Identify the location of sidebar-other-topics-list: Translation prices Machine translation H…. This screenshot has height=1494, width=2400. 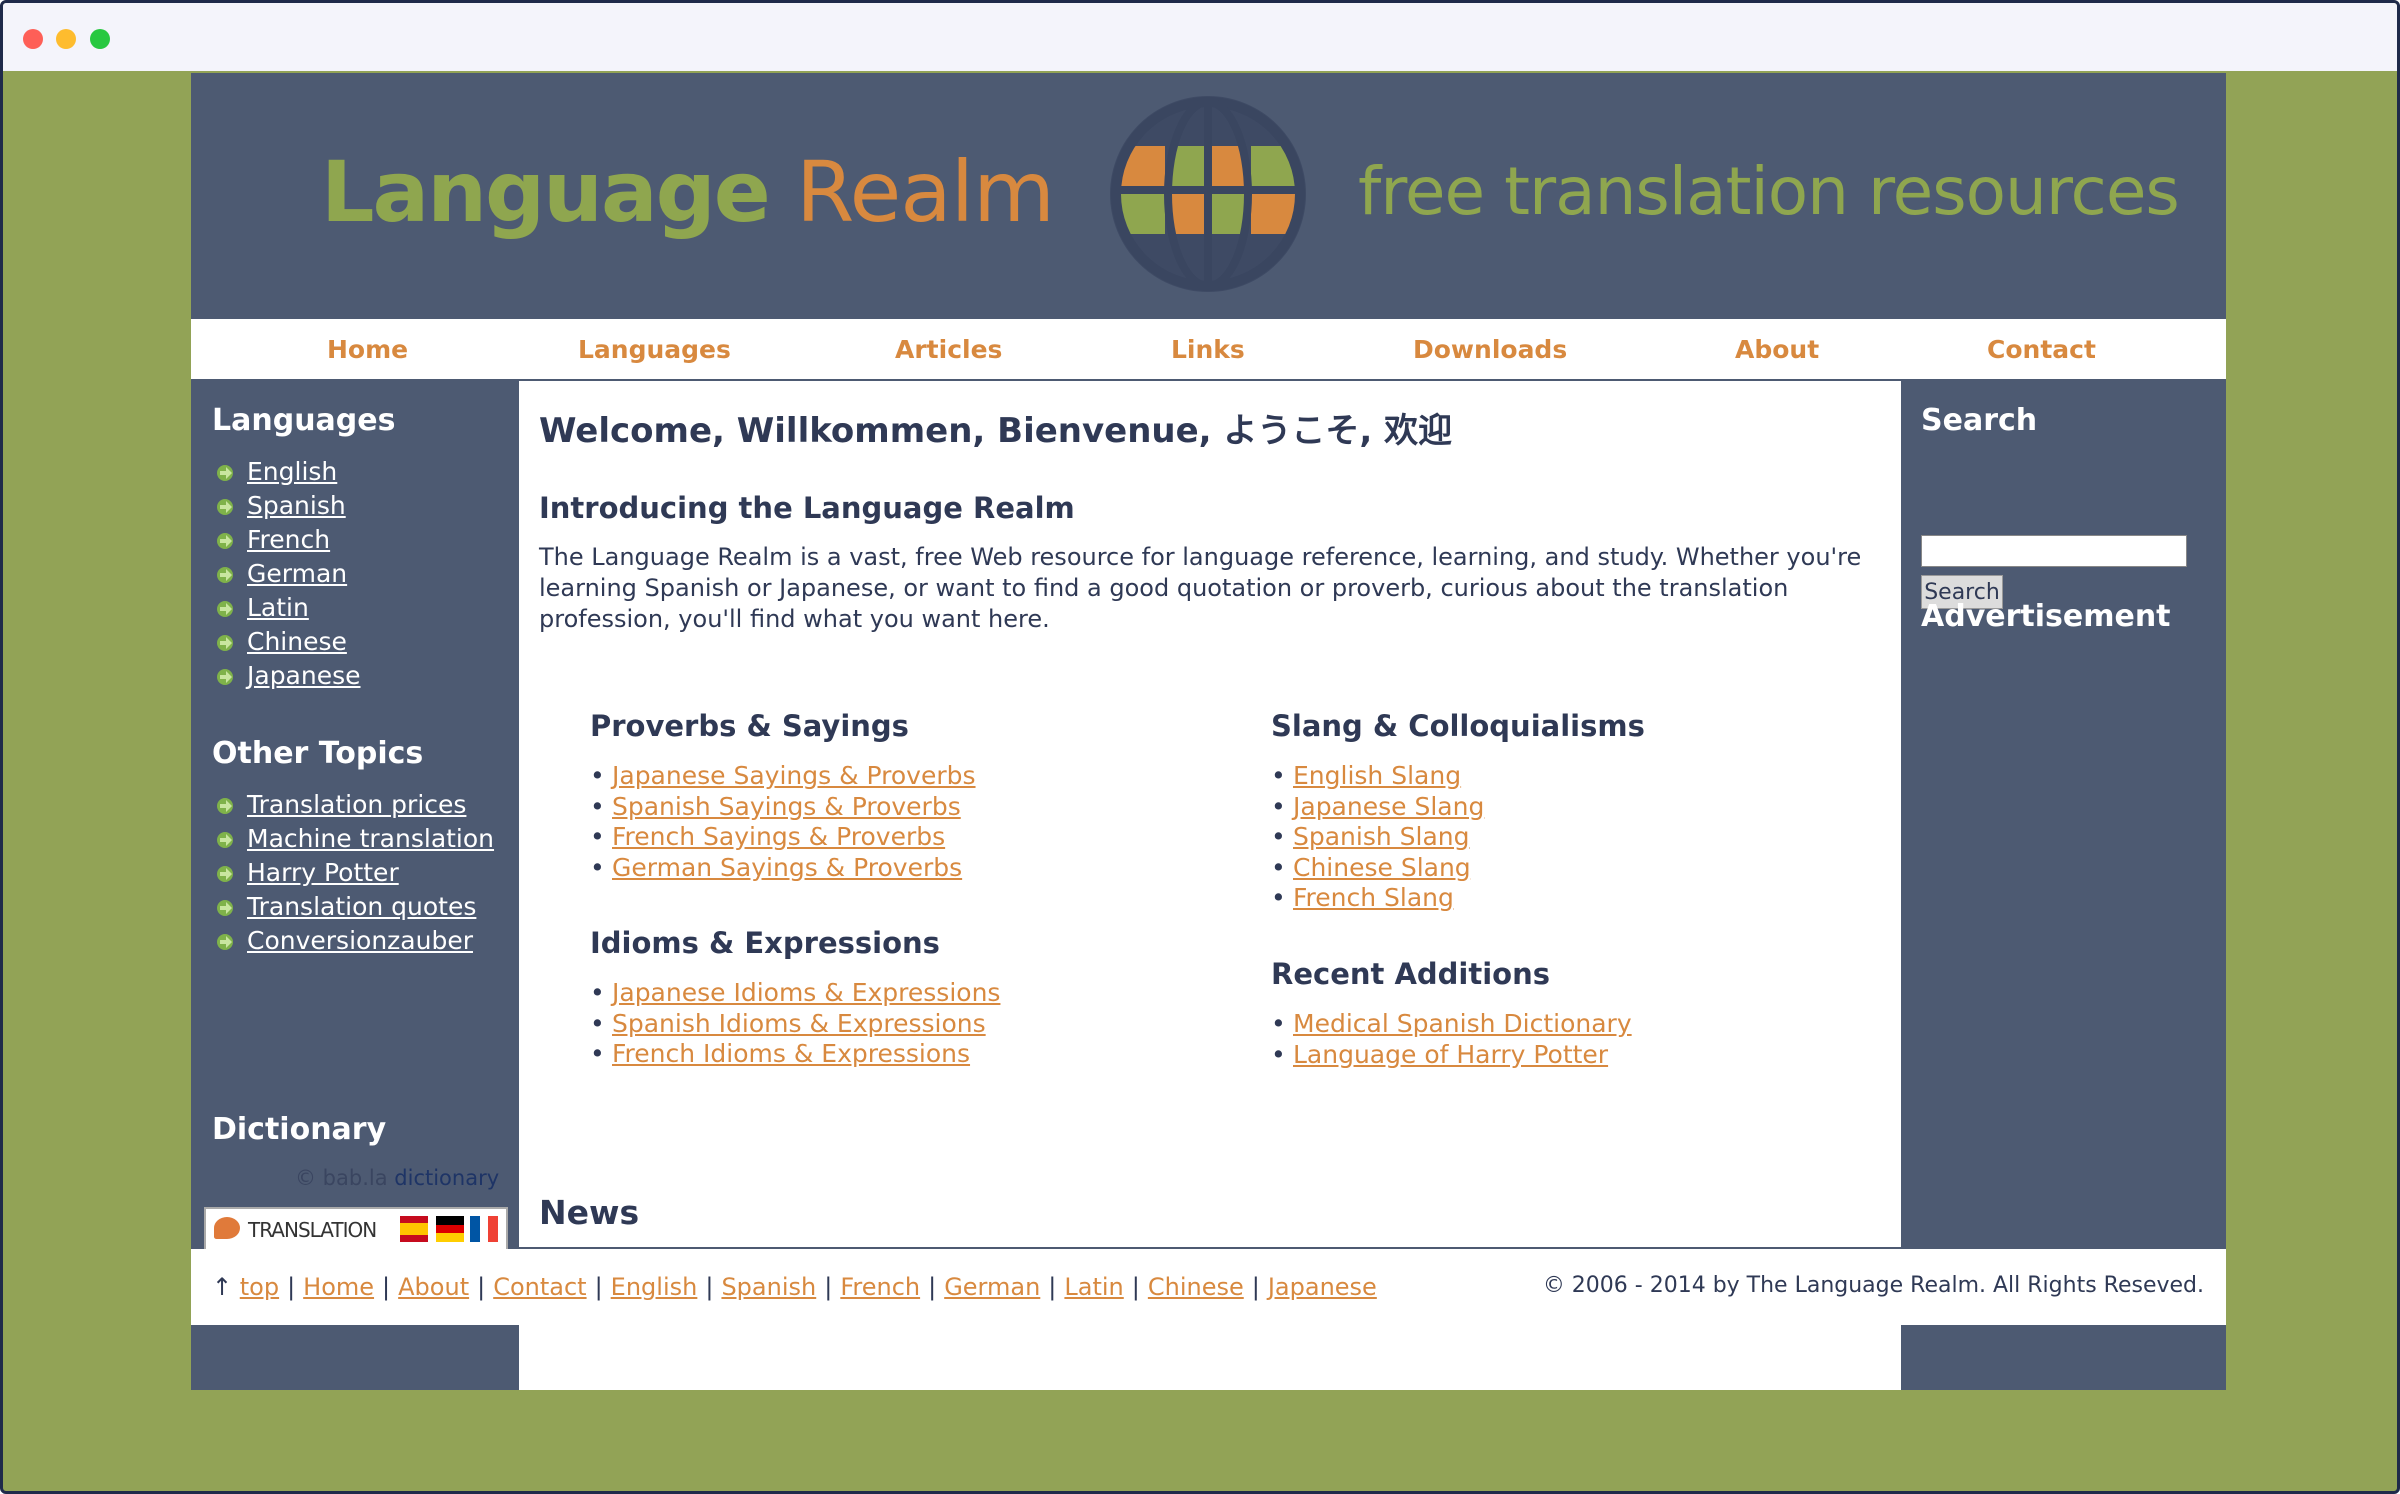
(354, 875).